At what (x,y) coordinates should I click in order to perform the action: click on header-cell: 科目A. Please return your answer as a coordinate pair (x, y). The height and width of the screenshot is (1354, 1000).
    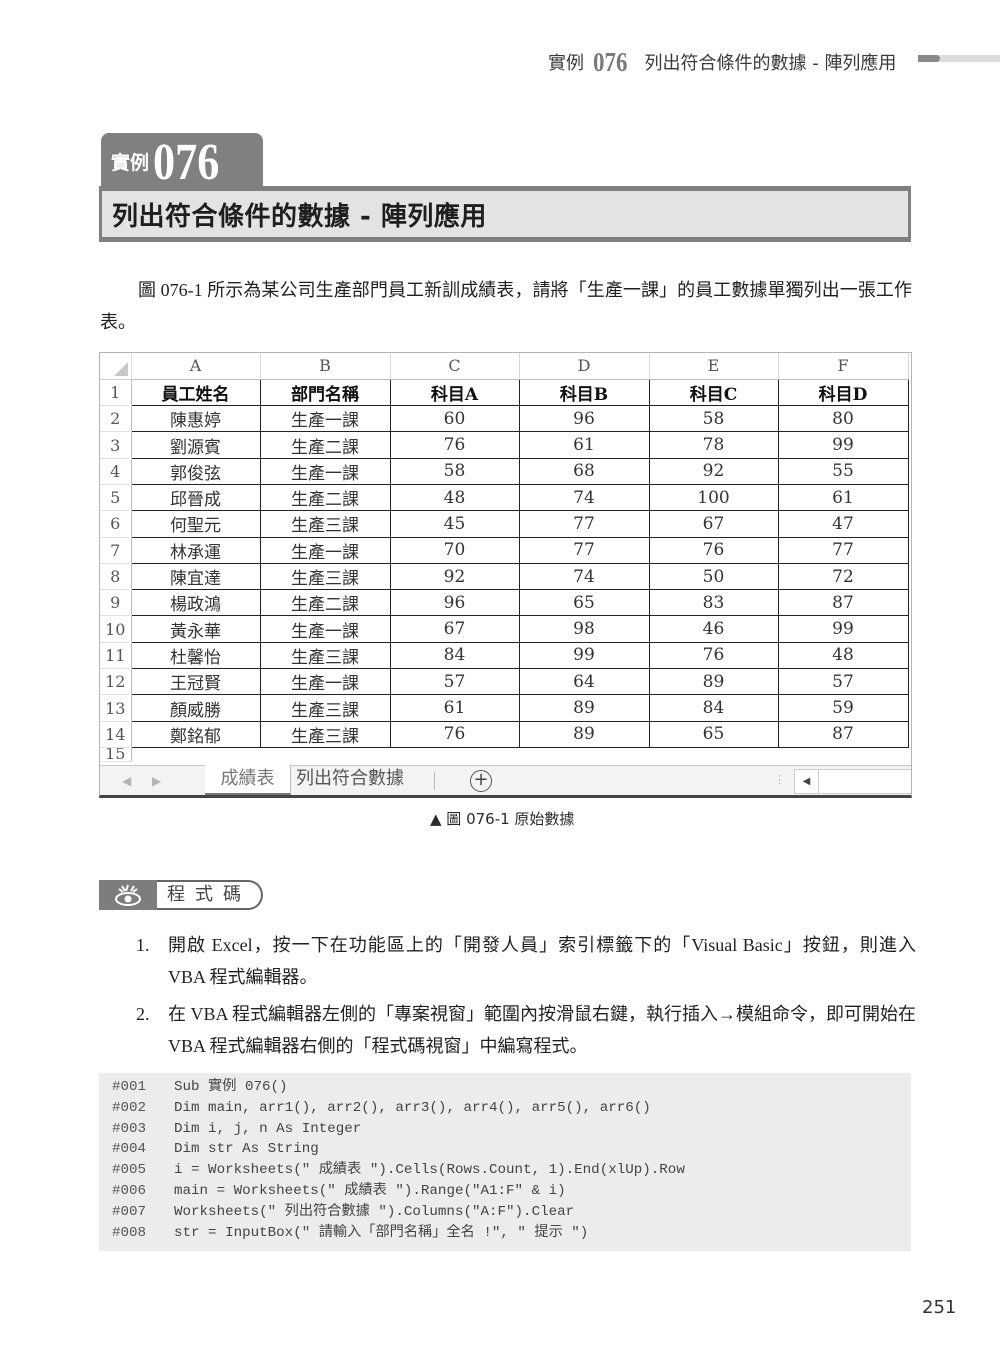
    Looking at the image, I should click on (454, 392).